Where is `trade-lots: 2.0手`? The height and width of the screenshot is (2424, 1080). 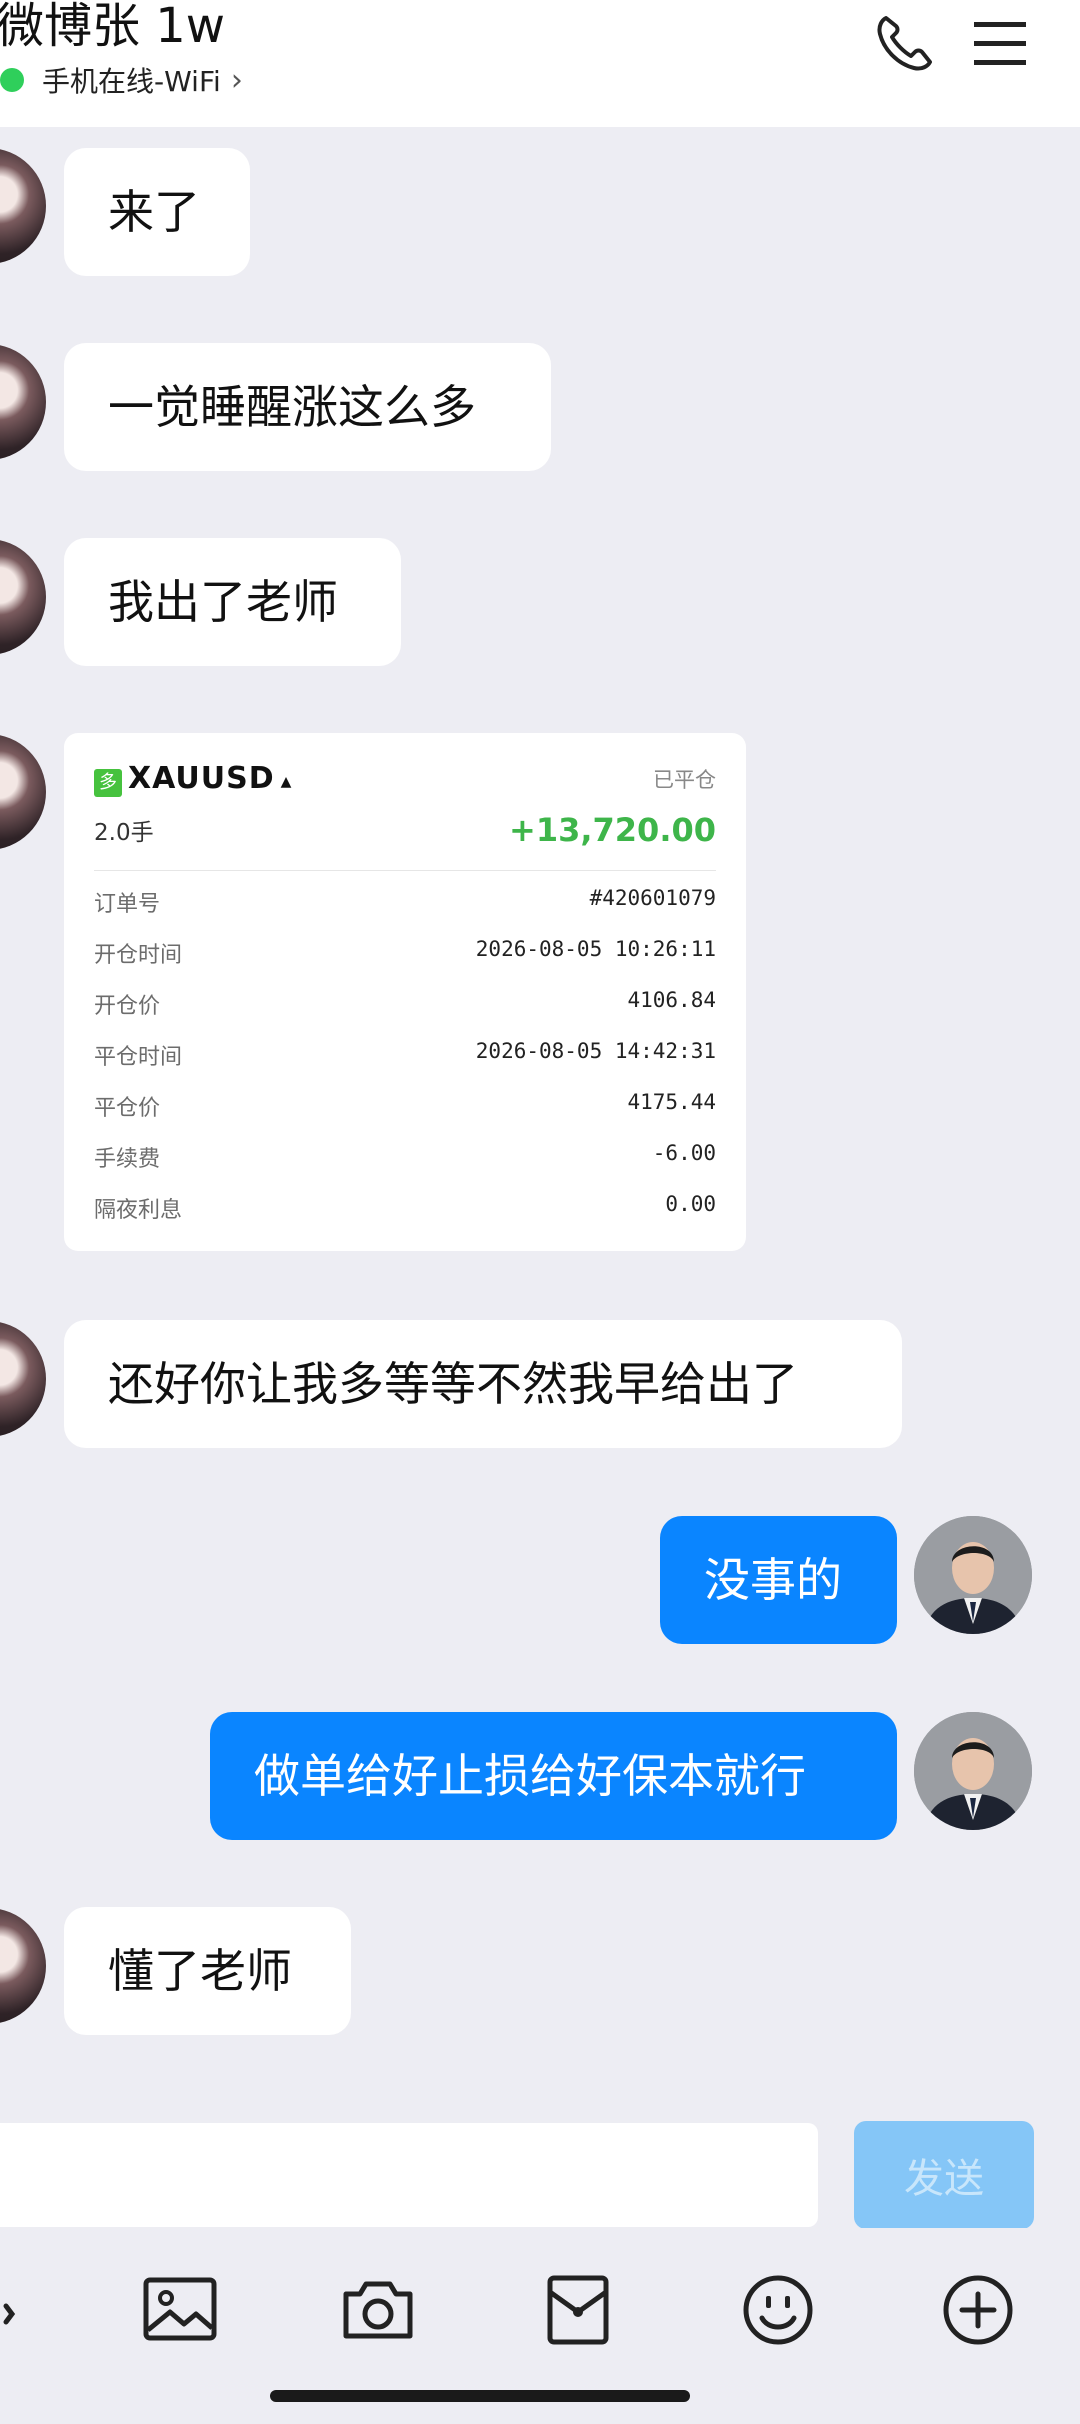 trade-lots: 2.0手 is located at coordinates (124, 833).